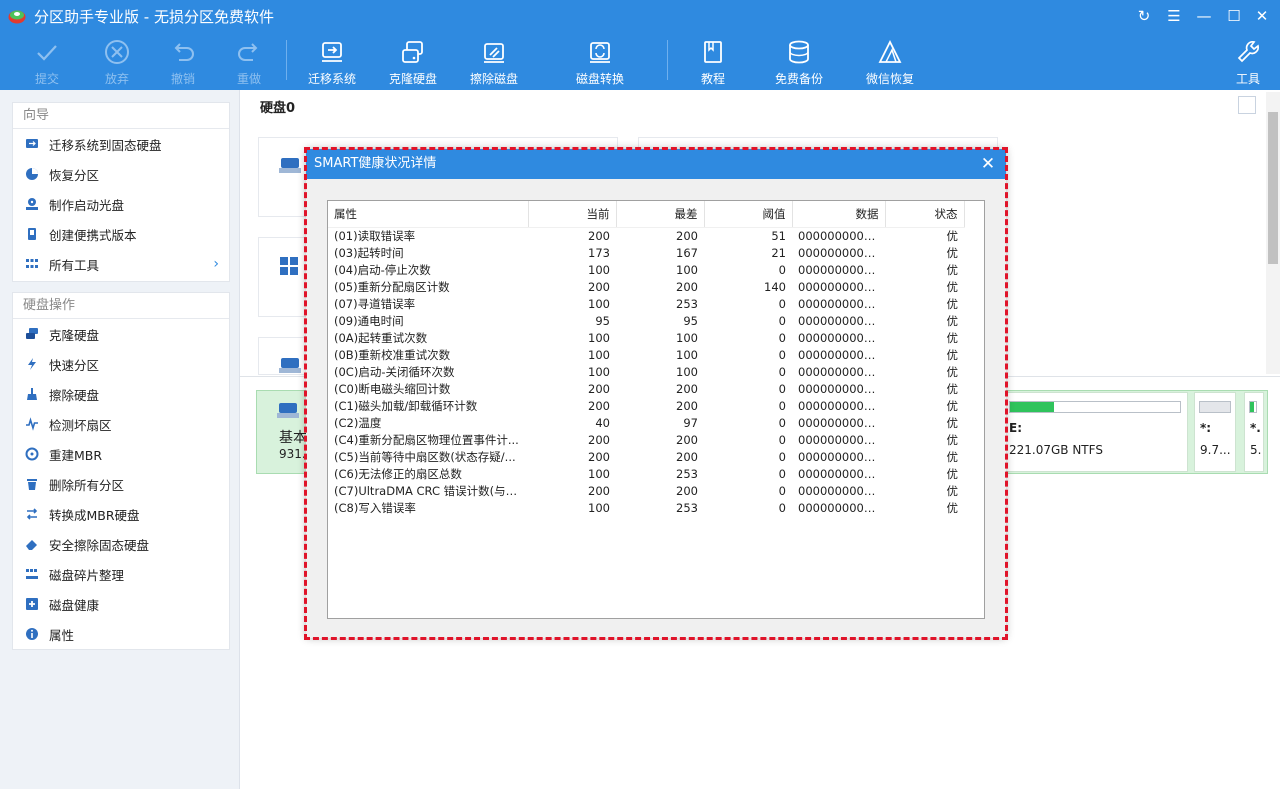 The height and width of the screenshot is (789, 1280). Describe the element at coordinates (184, 52) in the screenshot. I see `undo-icon` at that location.